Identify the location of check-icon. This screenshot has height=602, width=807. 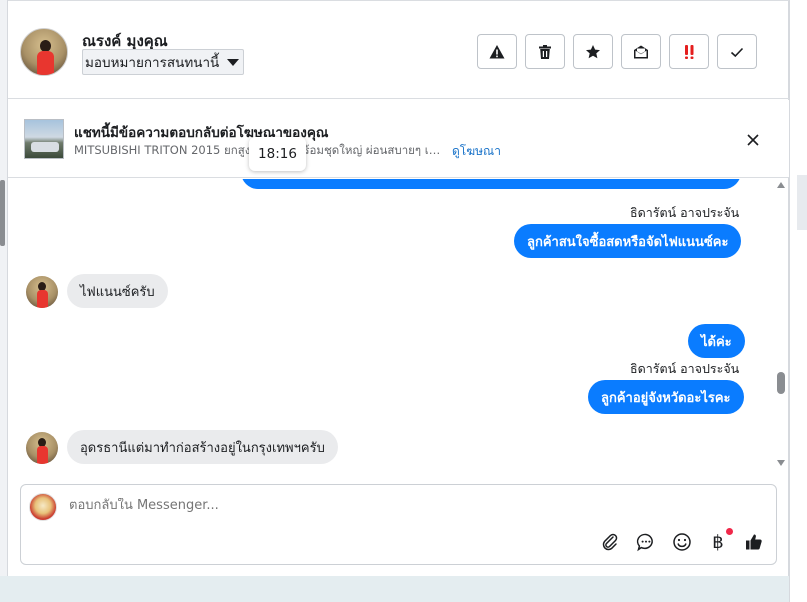
(737, 52).